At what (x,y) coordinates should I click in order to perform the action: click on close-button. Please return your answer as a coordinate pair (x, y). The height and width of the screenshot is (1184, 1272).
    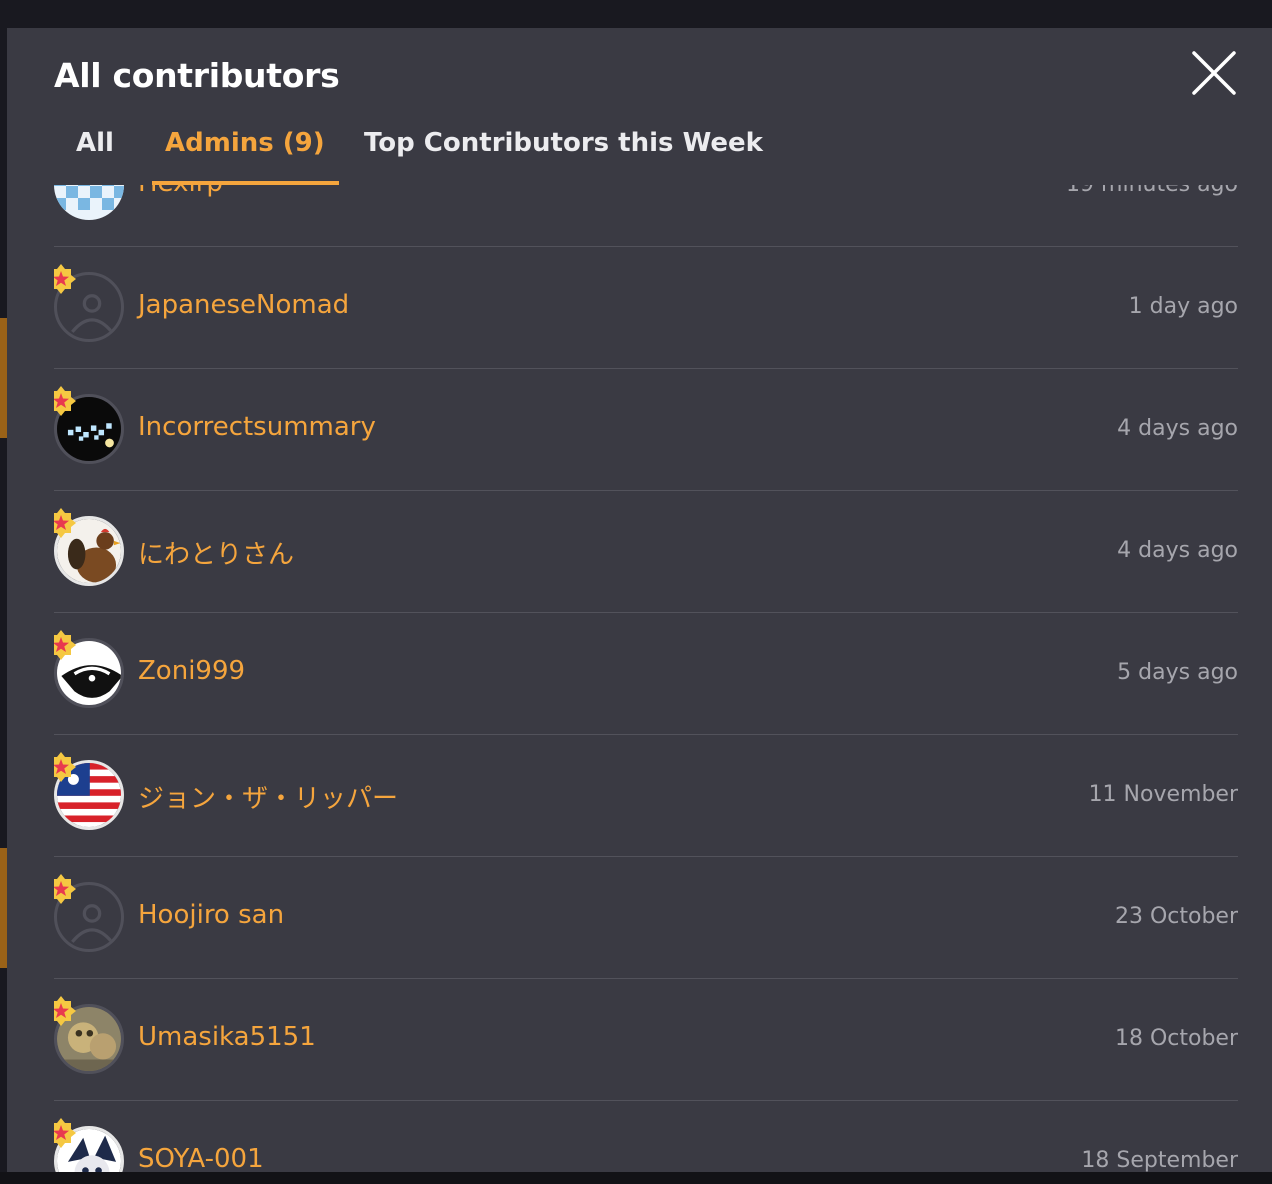
    Looking at the image, I should click on (1214, 73).